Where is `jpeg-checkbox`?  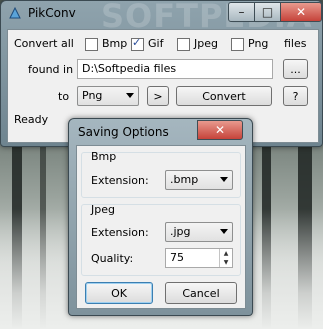
jpeg-checkbox is located at coordinates (183, 44).